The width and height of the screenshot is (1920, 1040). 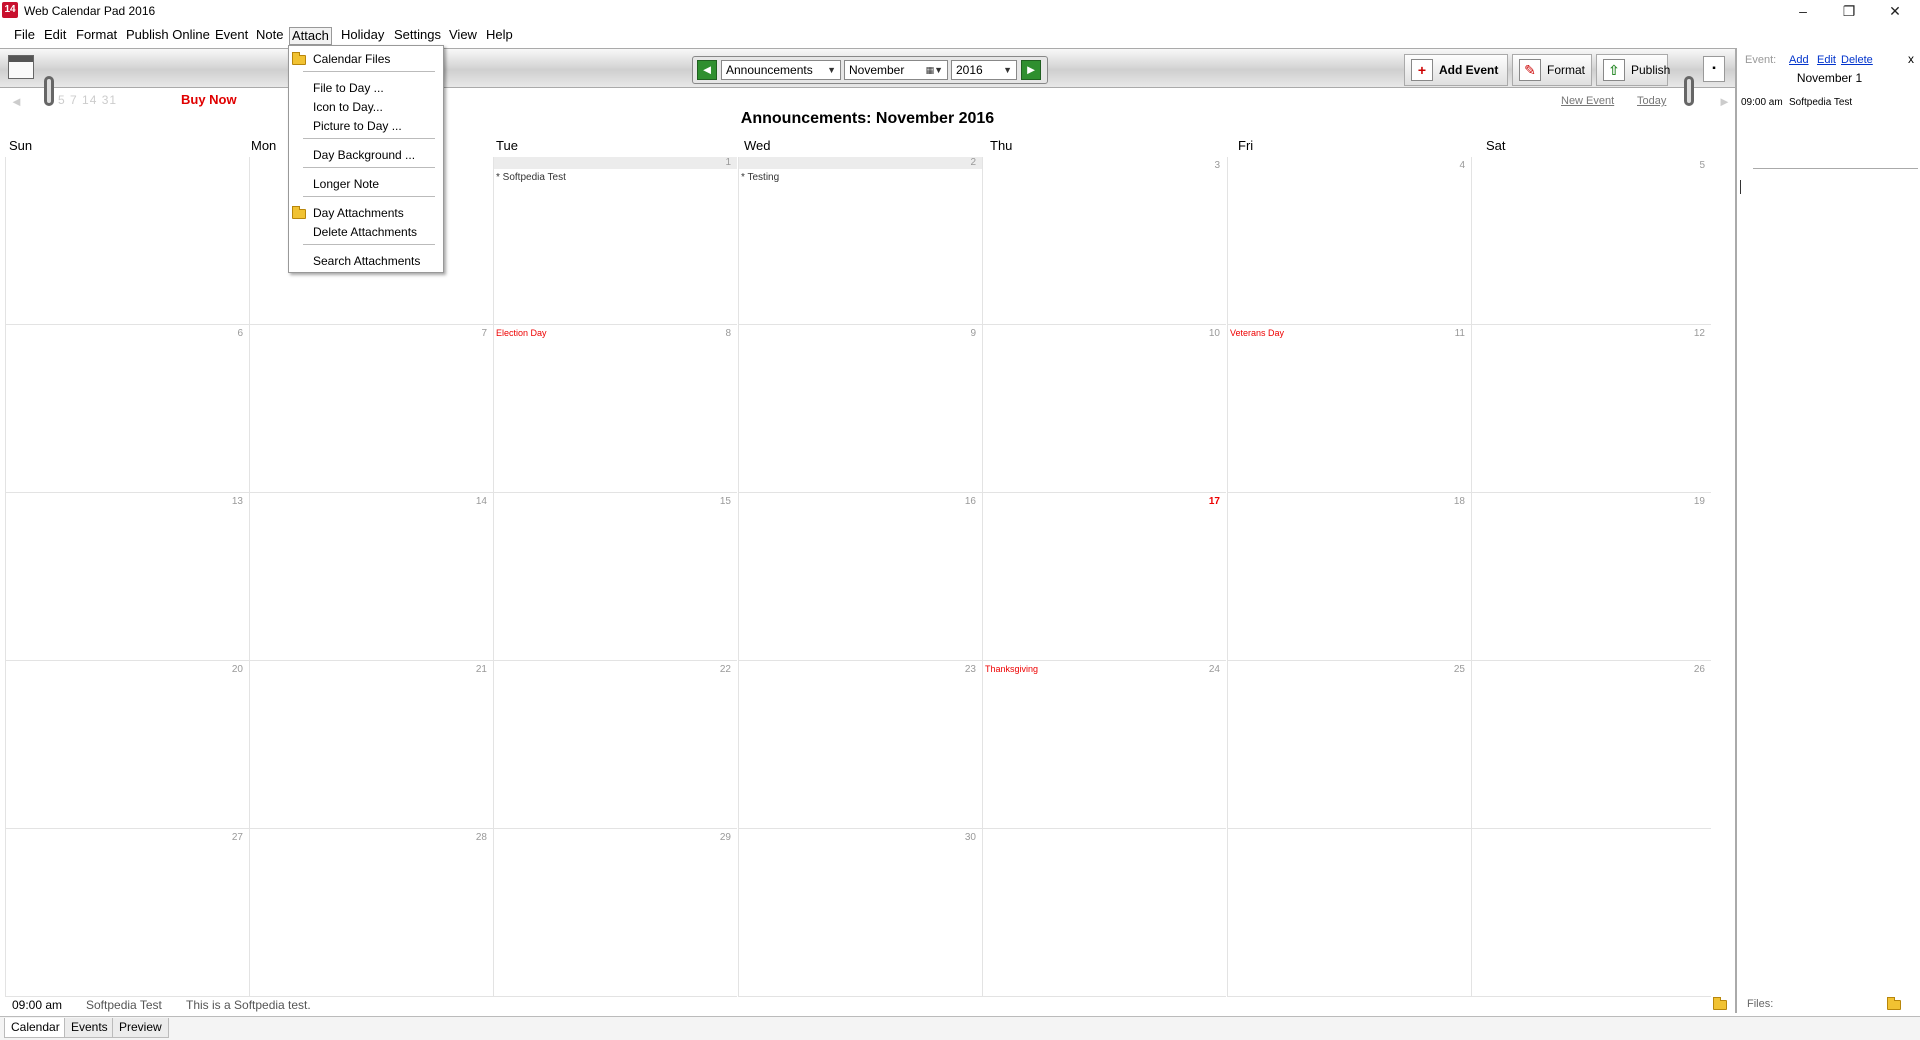 I want to click on day-cell: 4, so click(x=1349, y=241).